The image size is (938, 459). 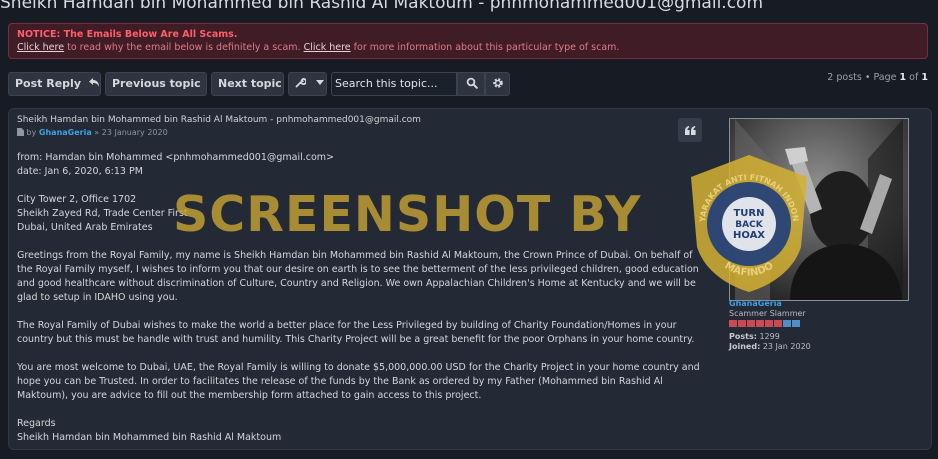 What do you see at coordinates (131, 132) in the screenshot?
I see `post-date: » 23 January 2020` at bounding box center [131, 132].